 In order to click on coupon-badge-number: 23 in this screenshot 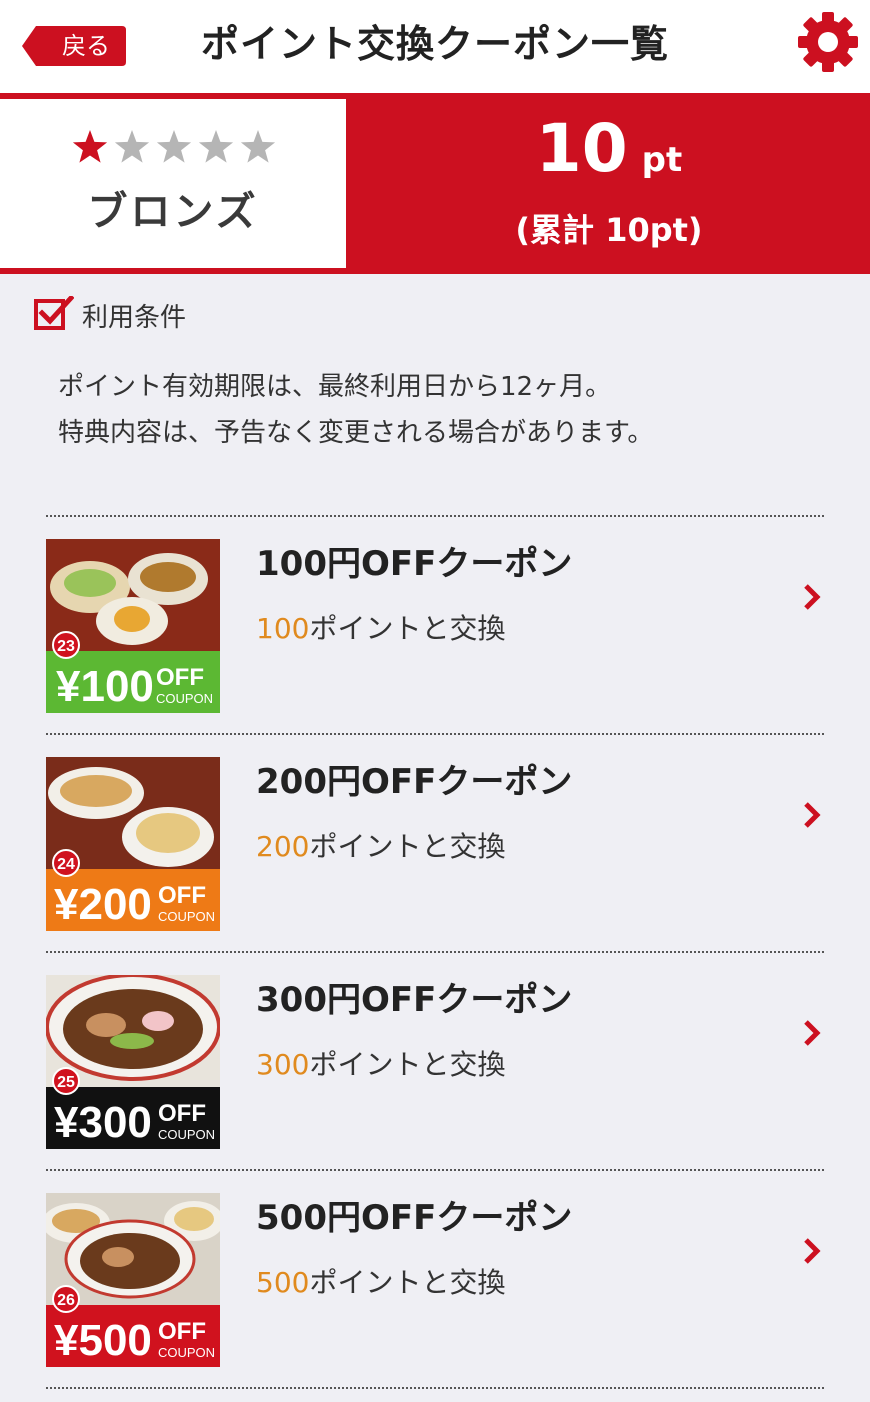, I will do `click(66, 646)`.